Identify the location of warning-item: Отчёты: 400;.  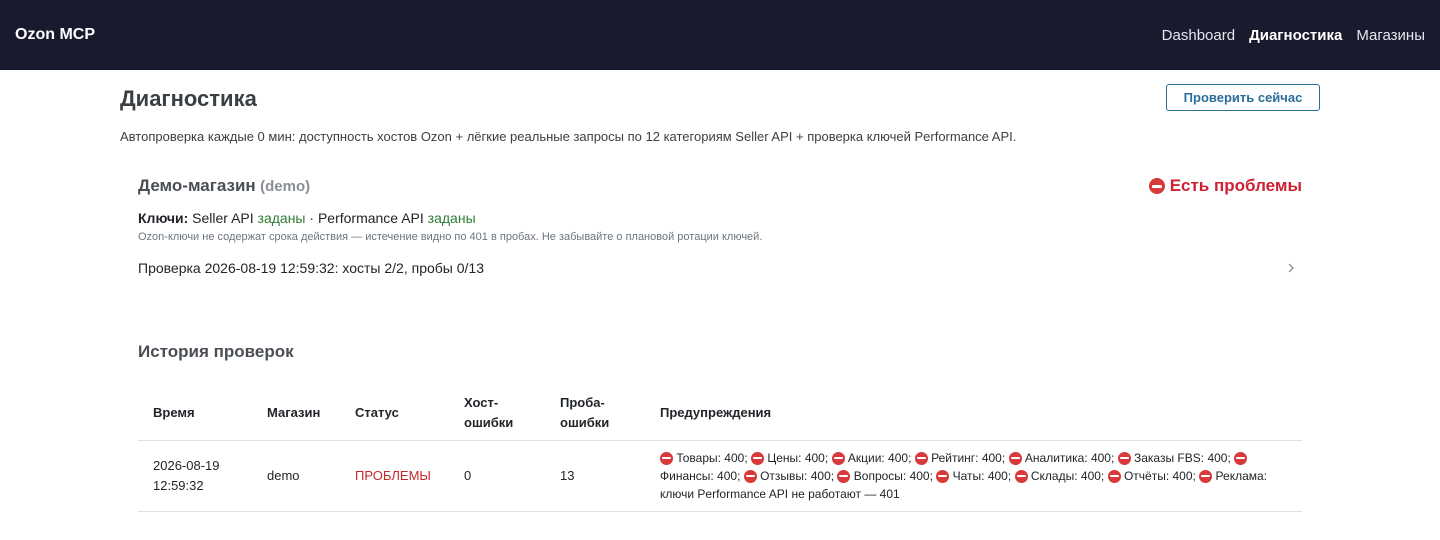
(1159, 475).